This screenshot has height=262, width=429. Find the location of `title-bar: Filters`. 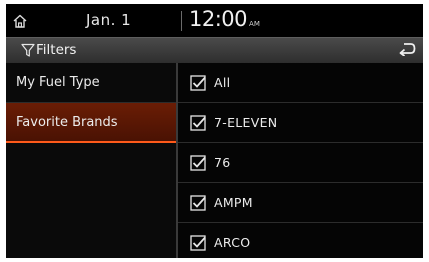

title-bar: Filters is located at coordinates (214, 50).